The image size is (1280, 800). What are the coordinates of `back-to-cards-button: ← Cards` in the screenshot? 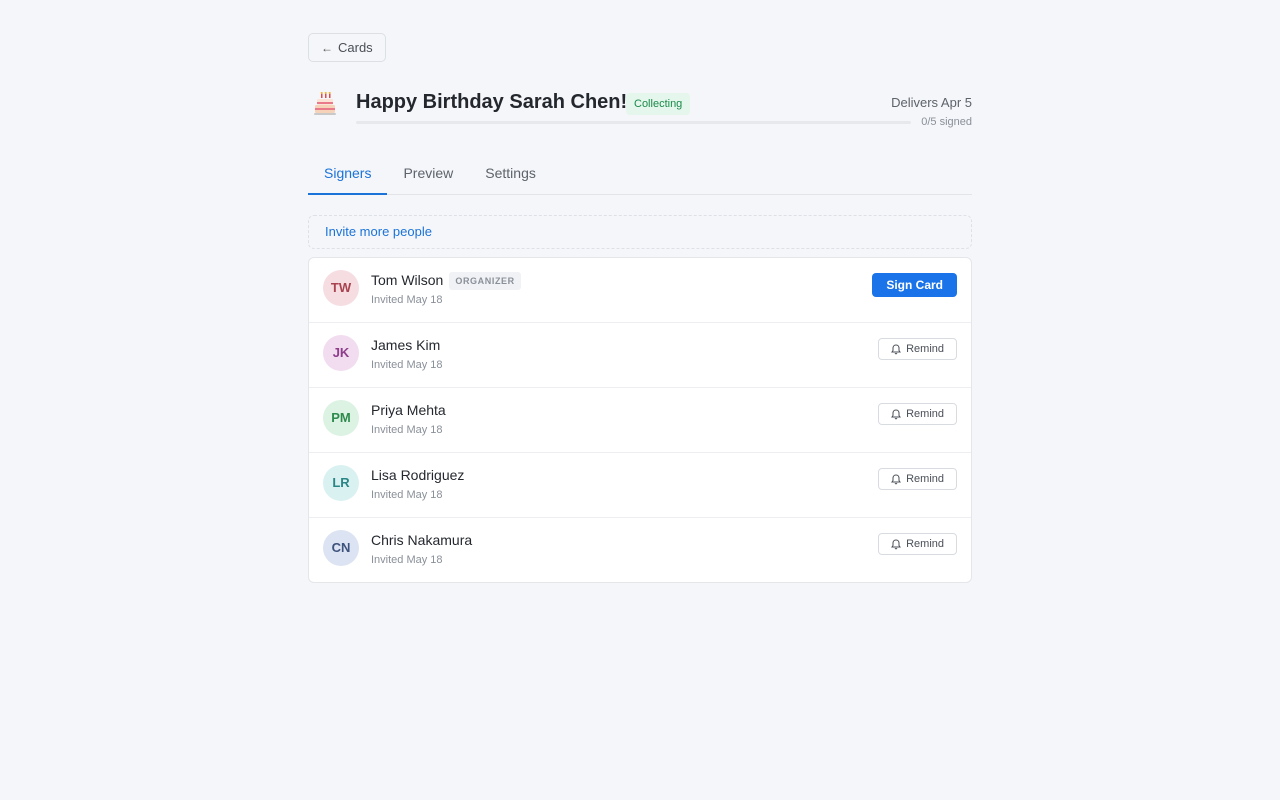 It's located at (347, 47).